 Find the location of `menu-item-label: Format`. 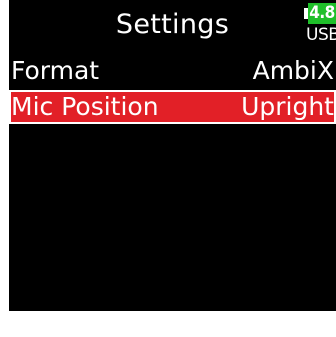

menu-item-label: Format is located at coordinates (55, 70).